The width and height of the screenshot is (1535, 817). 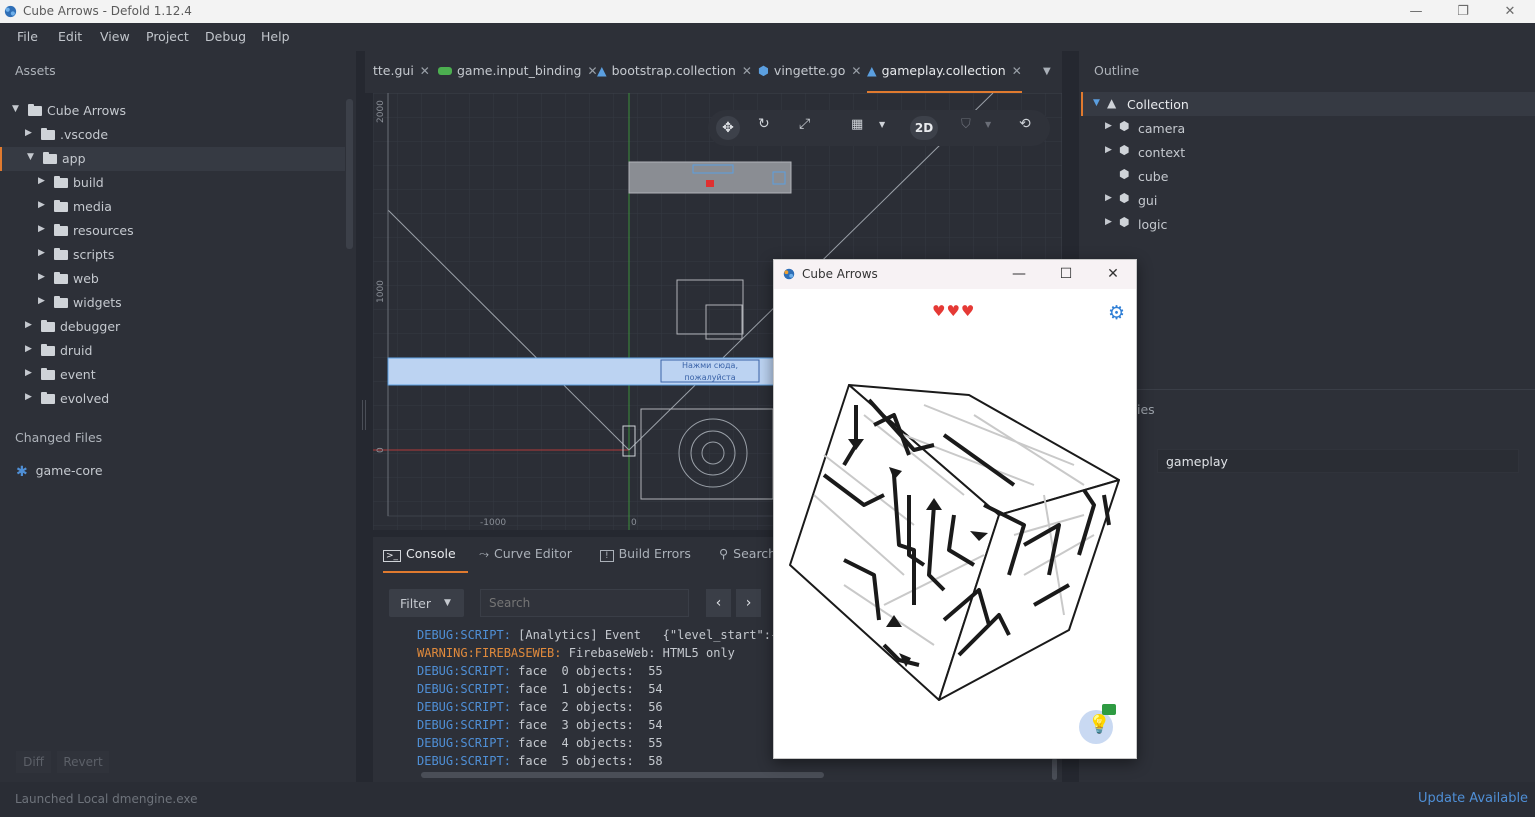 What do you see at coordinates (747, 553) in the screenshot?
I see `tab-search: ⚲ Search` at bounding box center [747, 553].